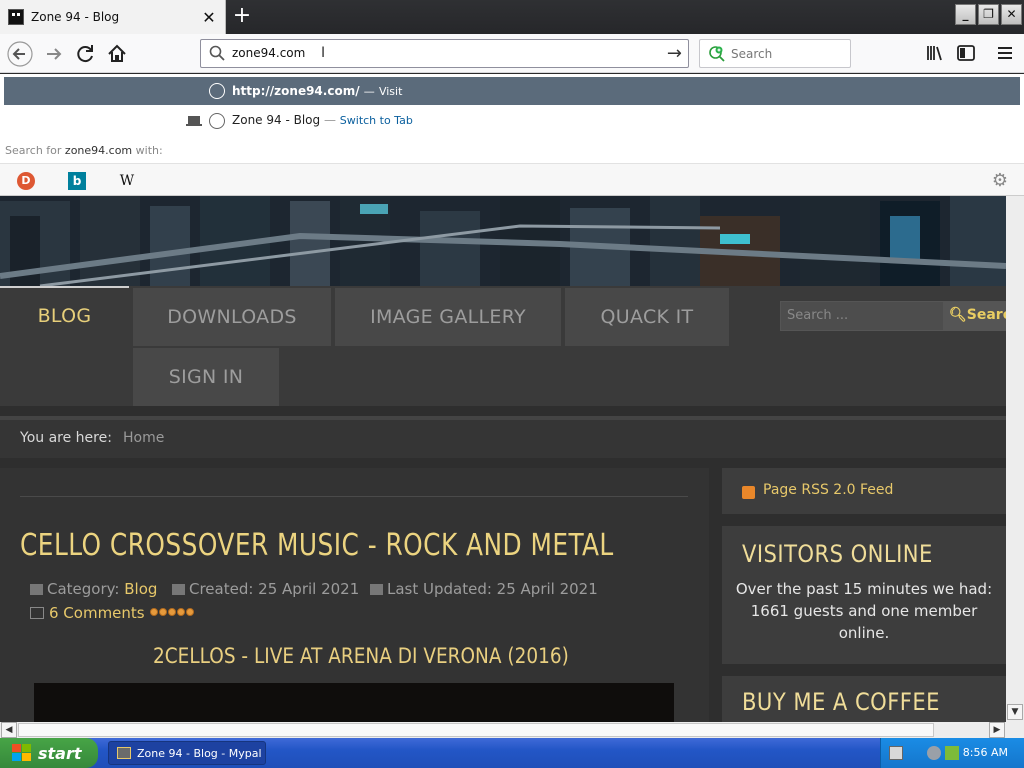 The image size is (1024, 768). Describe the element at coordinates (512, 753) in the screenshot. I see `windows-taskbar: start Zone 94 - Blog - Mypal 8:56 AM` at that location.